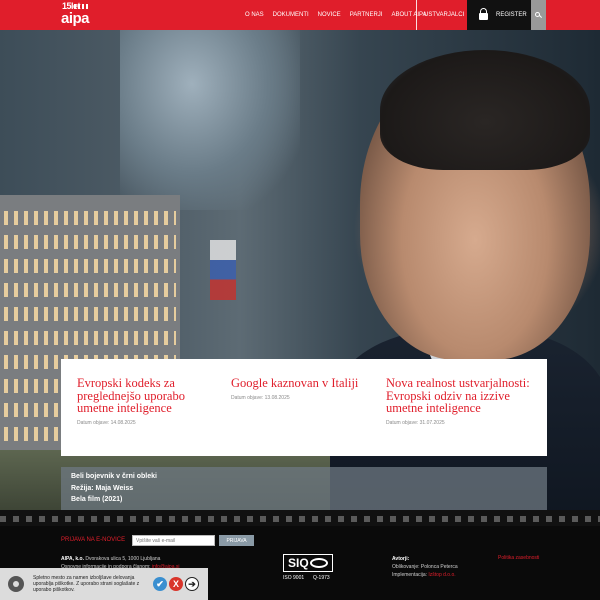  What do you see at coordinates (298, 563) in the screenshot?
I see `siq-letters: SIQ` at bounding box center [298, 563].